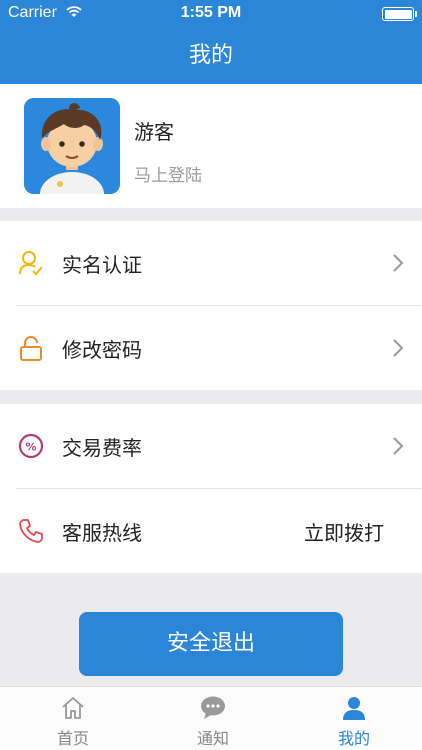  What do you see at coordinates (213, 707) in the screenshot?
I see `chat-bubble-icon` at bounding box center [213, 707].